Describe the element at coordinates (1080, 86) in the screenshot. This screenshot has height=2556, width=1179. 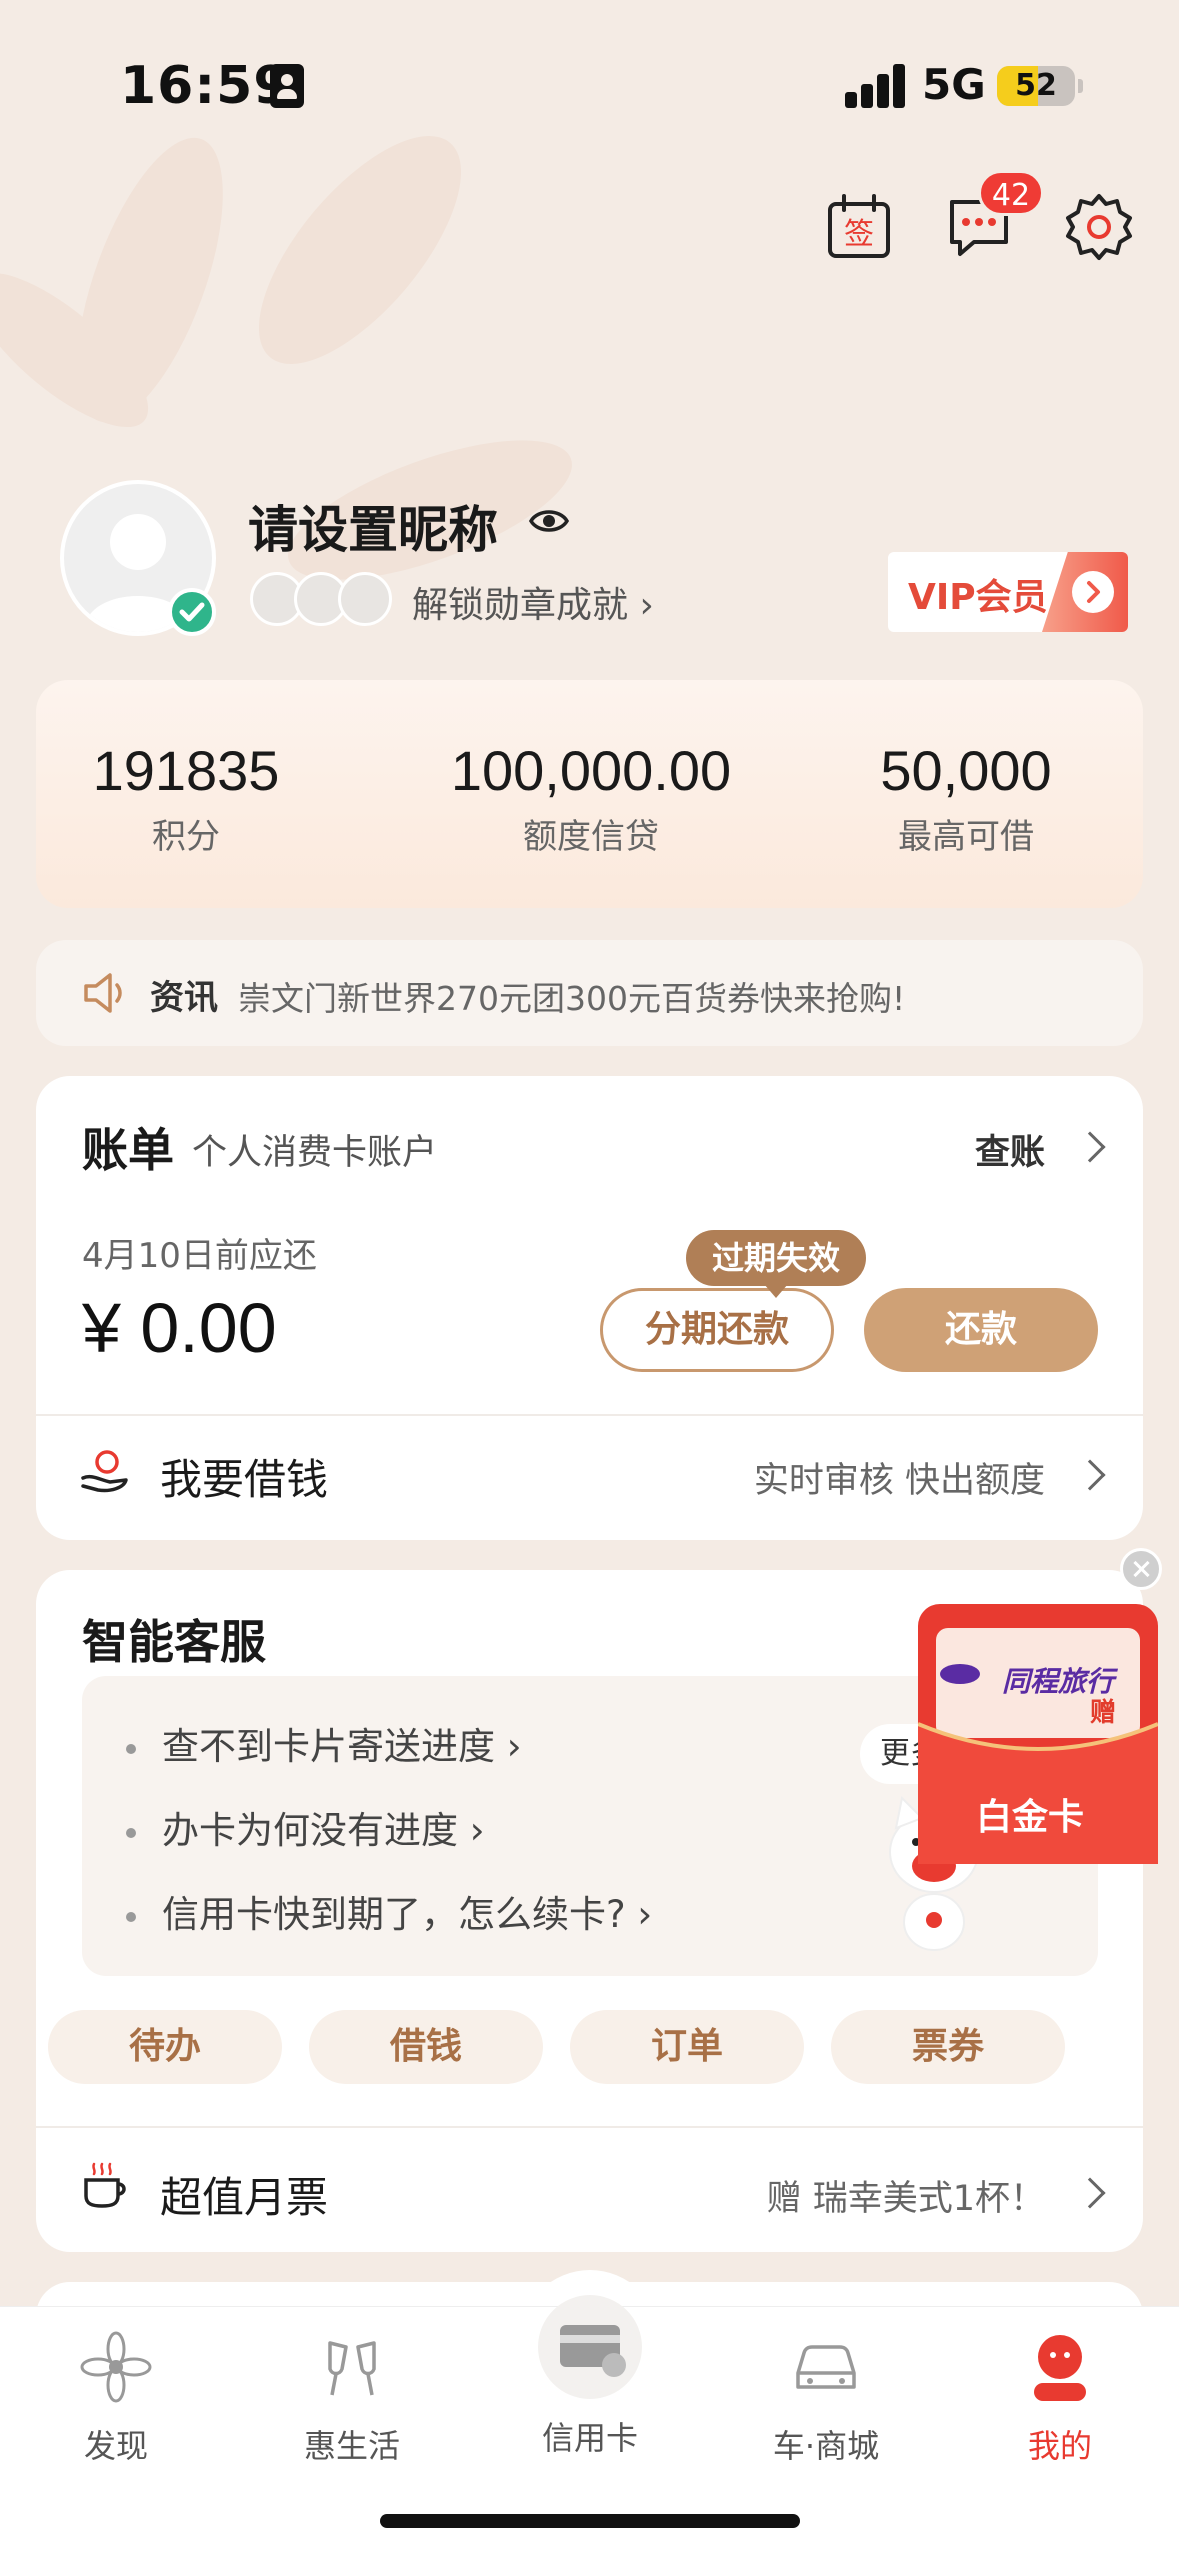
I see `battery-tip` at that location.